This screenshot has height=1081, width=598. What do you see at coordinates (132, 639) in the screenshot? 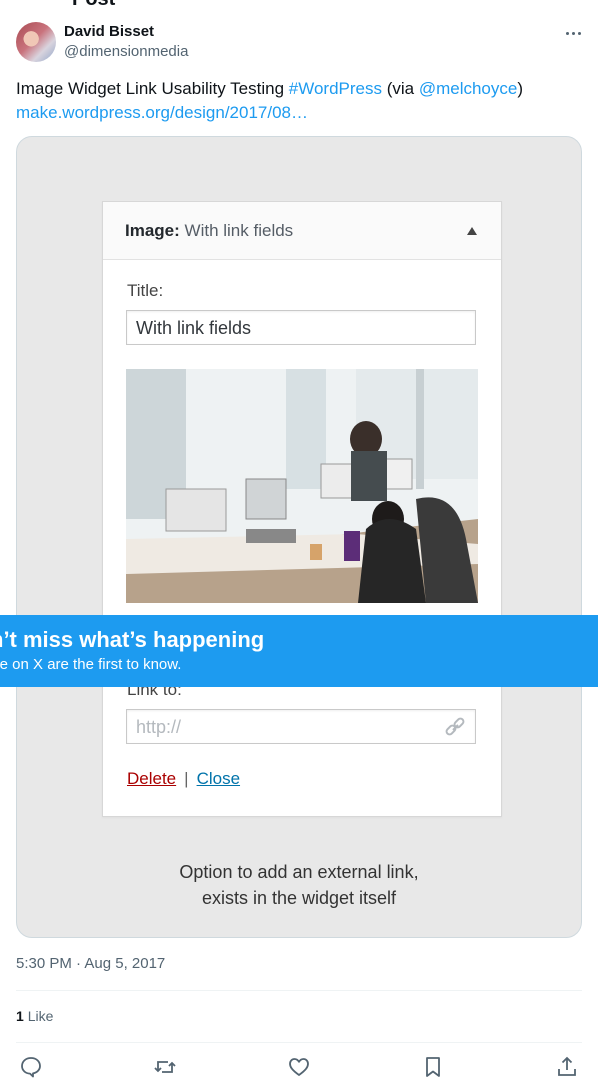
I see `banner-title: n’t miss what’s happening` at bounding box center [132, 639].